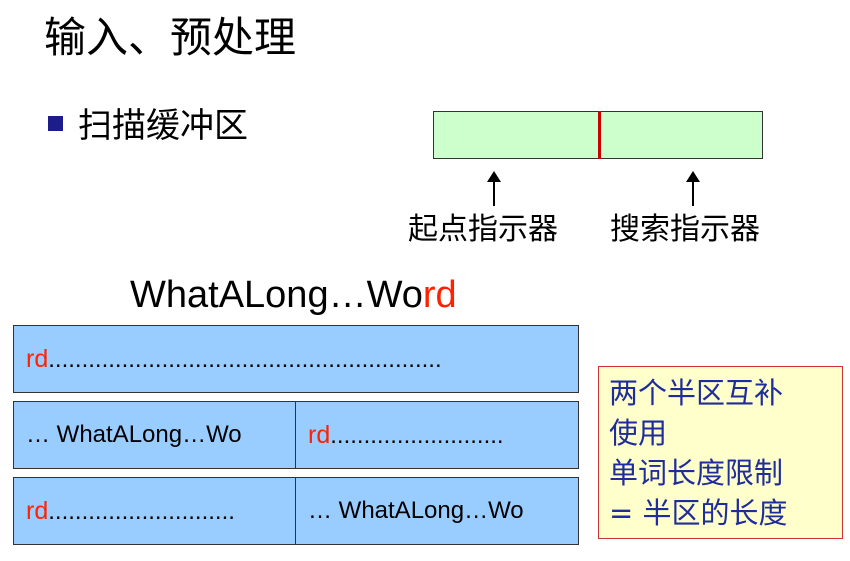 The width and height of the screenshot is (850, 561). I want to click on buffer-divider, so click(599, 135).